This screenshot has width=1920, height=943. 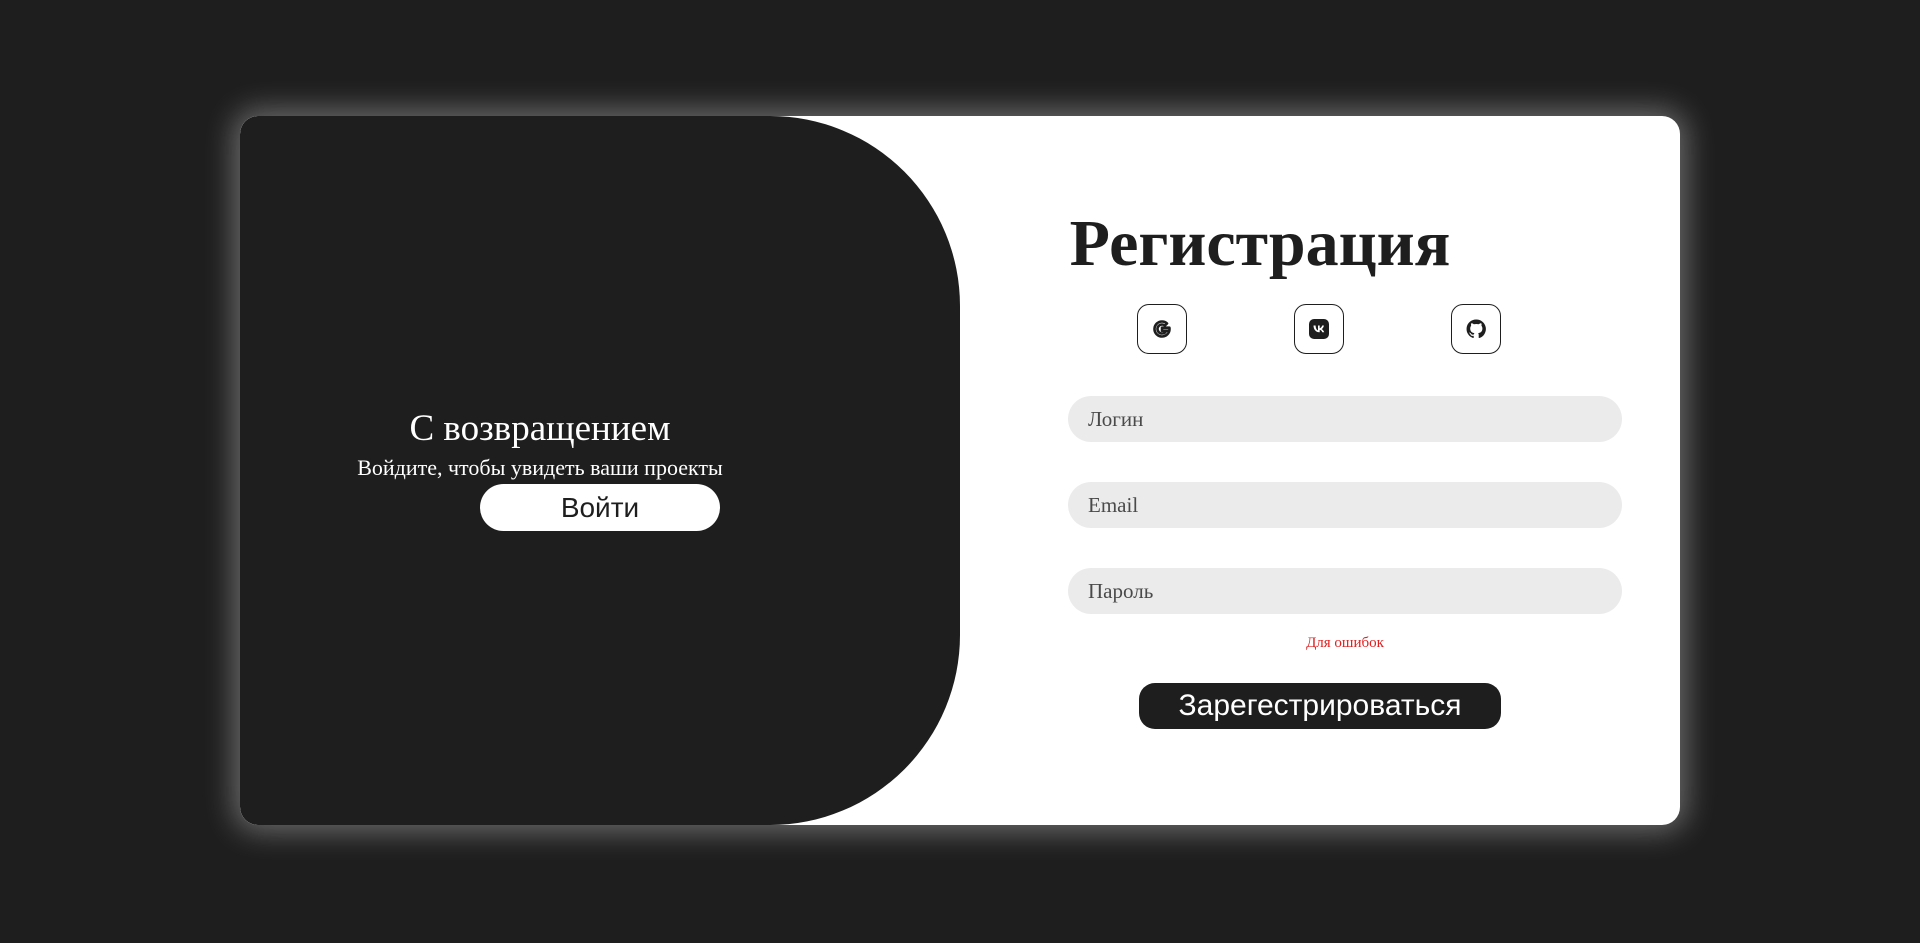 I want to click on register-button: Зарегестрироваться, so click(x=1320, y=706).